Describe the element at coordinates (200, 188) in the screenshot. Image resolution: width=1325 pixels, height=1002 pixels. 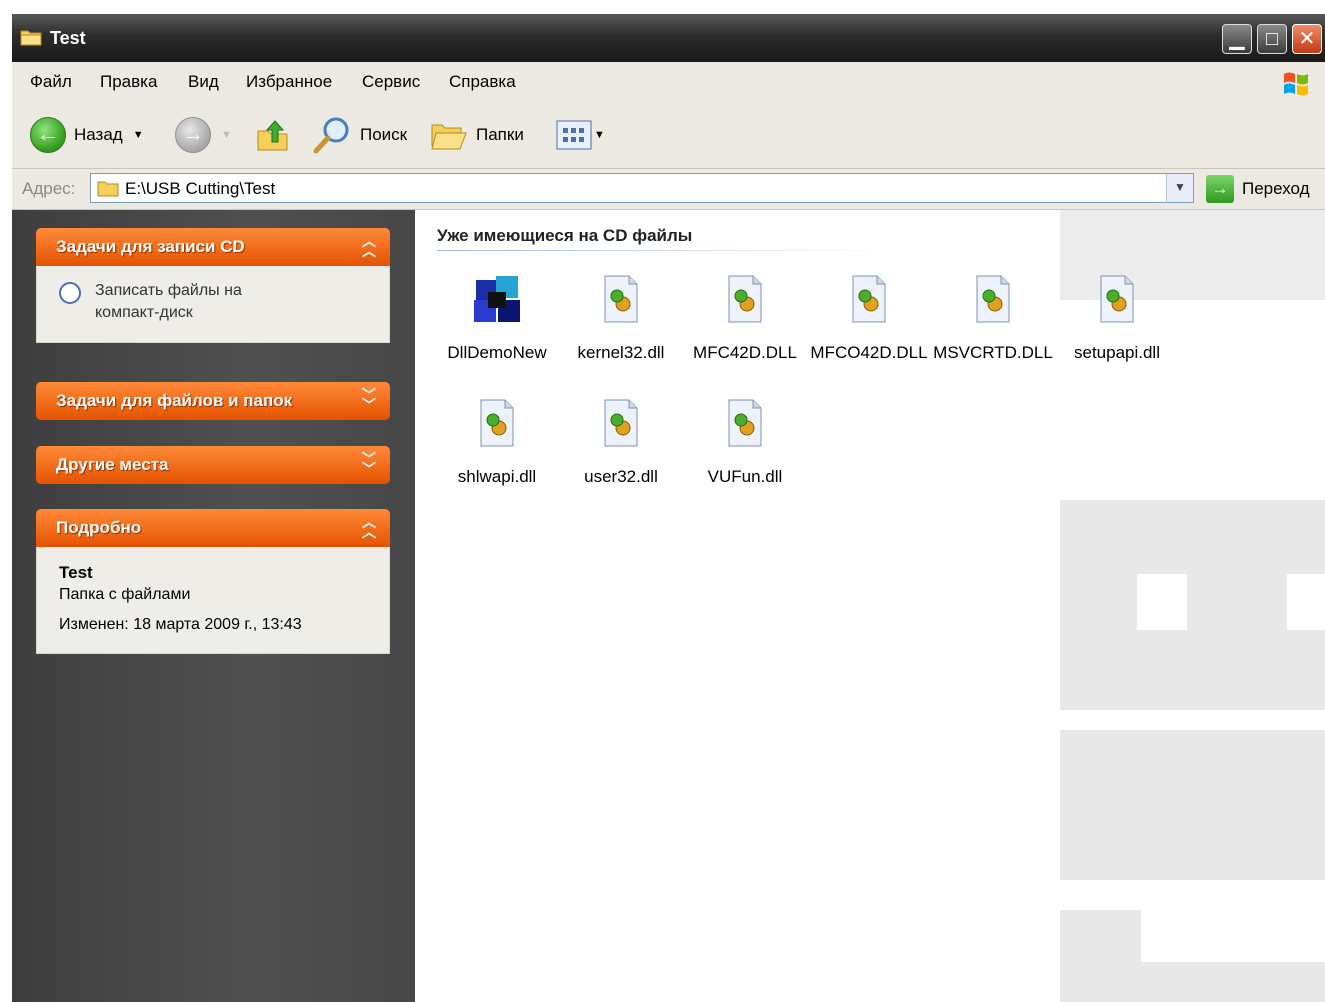
I see `address-path: E:\USB Cutting\Test` at that location.